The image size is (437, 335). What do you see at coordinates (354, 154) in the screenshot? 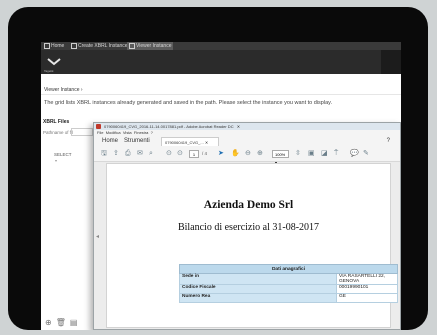
I see `comment-icon: 💬` at bounding box center [354, 154].